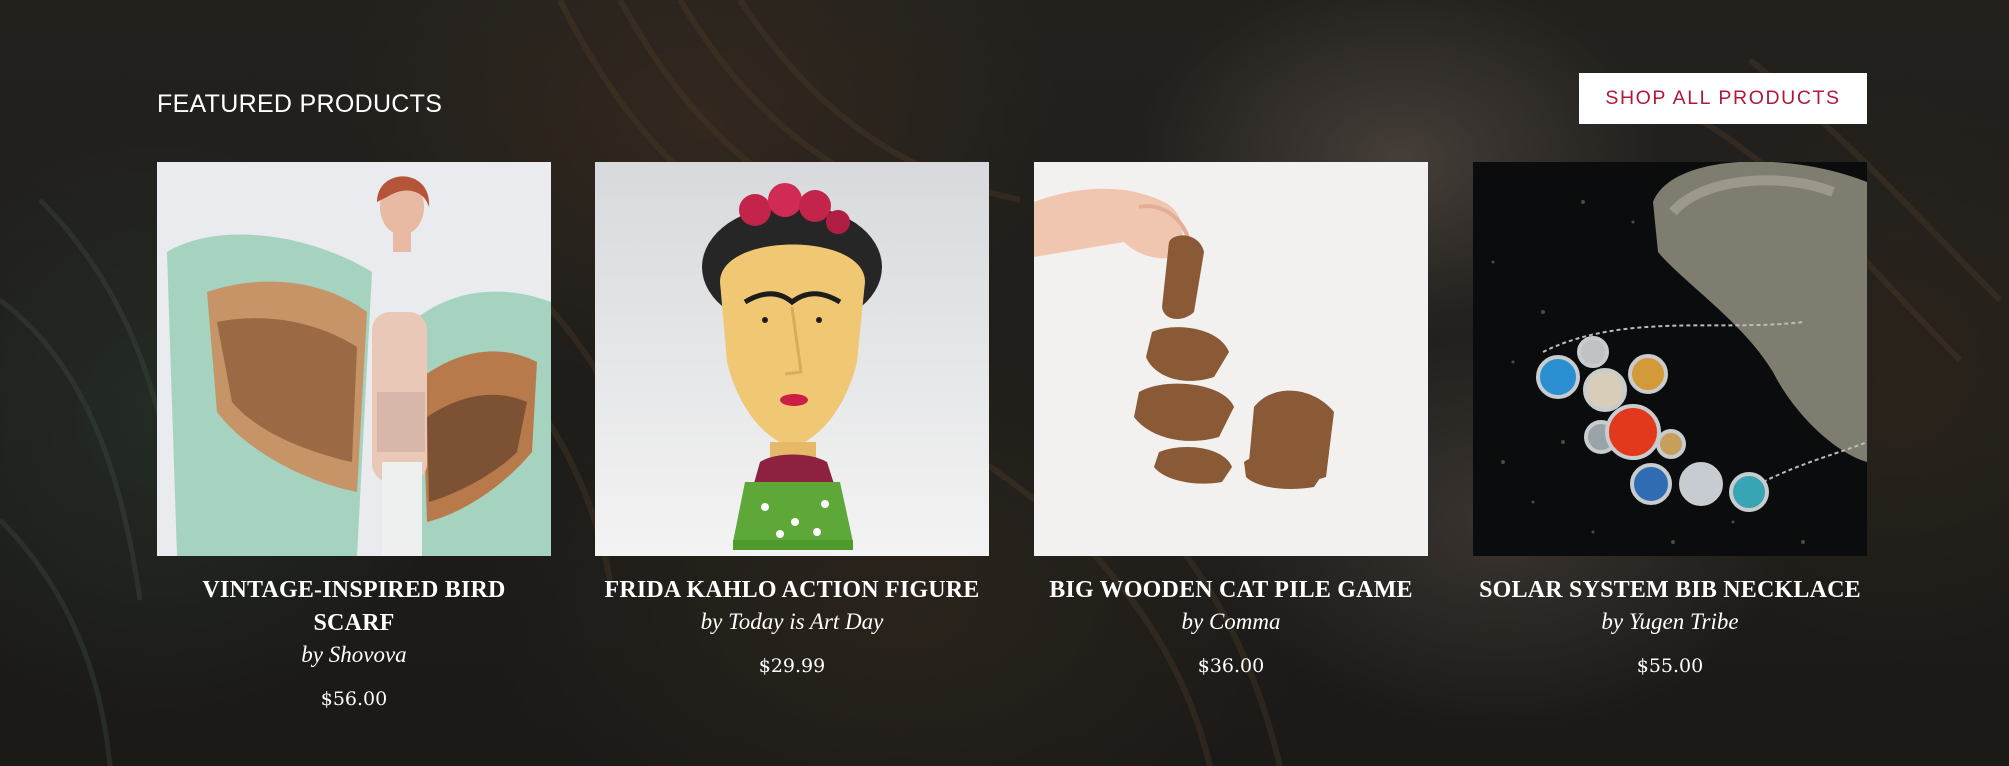 This screenshot has height=766, width=2009. What do you see at coordinates (1723, 98) in the screenshot?
I see `shop-all-products-button: SHOP ALL PRODUCTS` at bounding box center [1723, 98].